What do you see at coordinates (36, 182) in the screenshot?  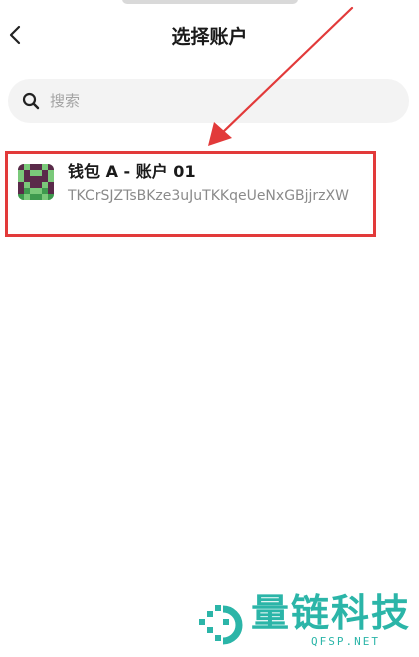 I see `identicon-avatar` at bounding box center [36, 182].